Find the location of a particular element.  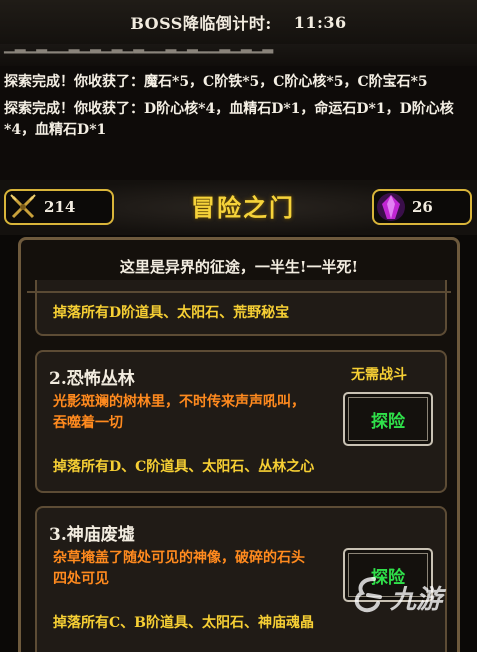

adventure-card-1: 掉落所有D阶道具、太阳石、荒野秘宝 is located at coordinates (241, 308).